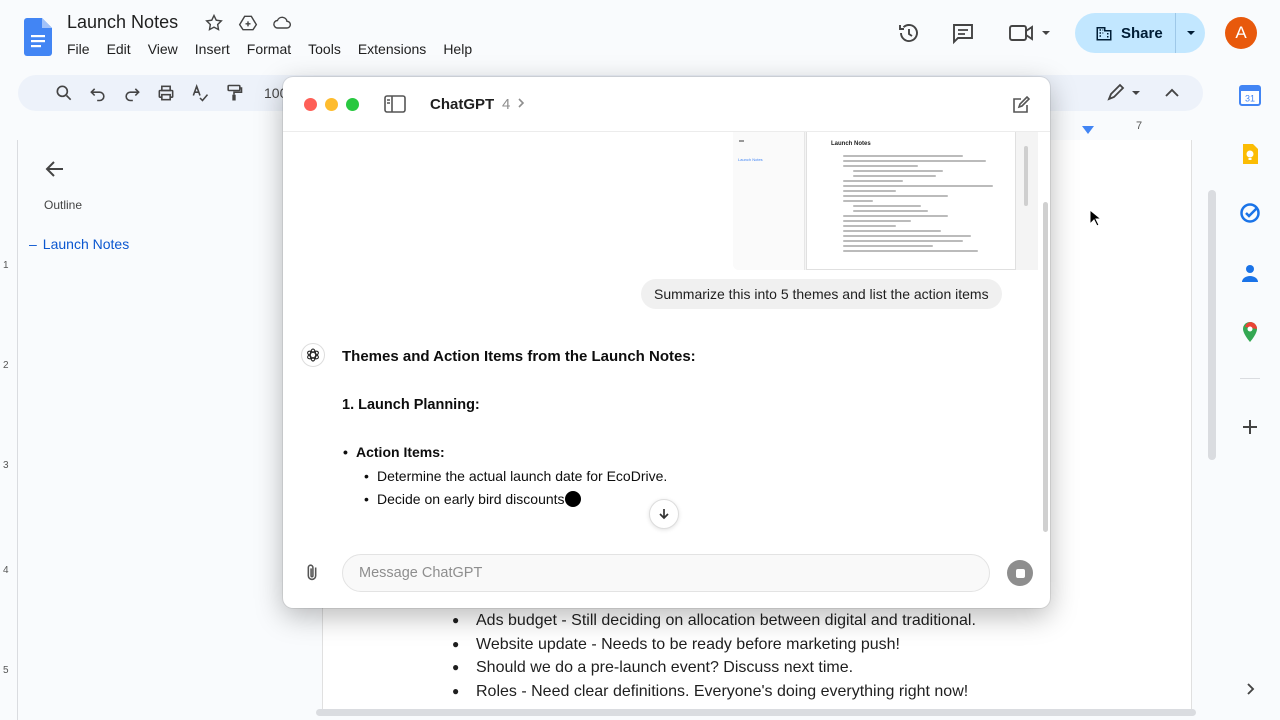 The image size is (1280, 720). I want to click on ruler-mark: 3, so click(6, 465).